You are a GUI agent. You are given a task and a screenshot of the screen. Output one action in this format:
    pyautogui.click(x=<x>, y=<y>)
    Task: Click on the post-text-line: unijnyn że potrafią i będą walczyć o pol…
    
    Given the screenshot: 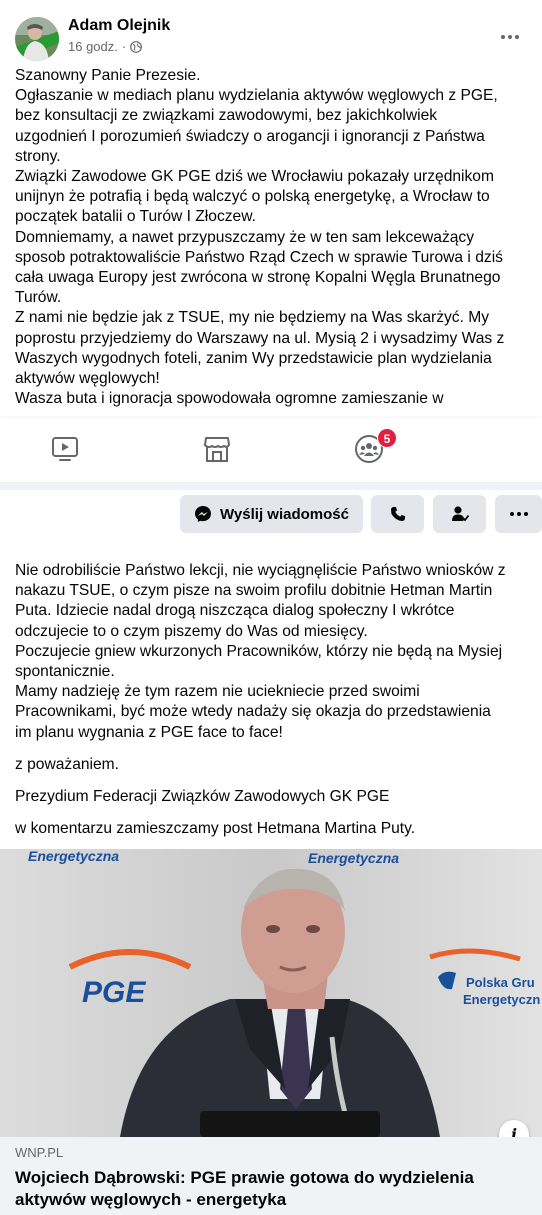 What is the action you would take?
    pyautogui.click(x=252, y=197)
    